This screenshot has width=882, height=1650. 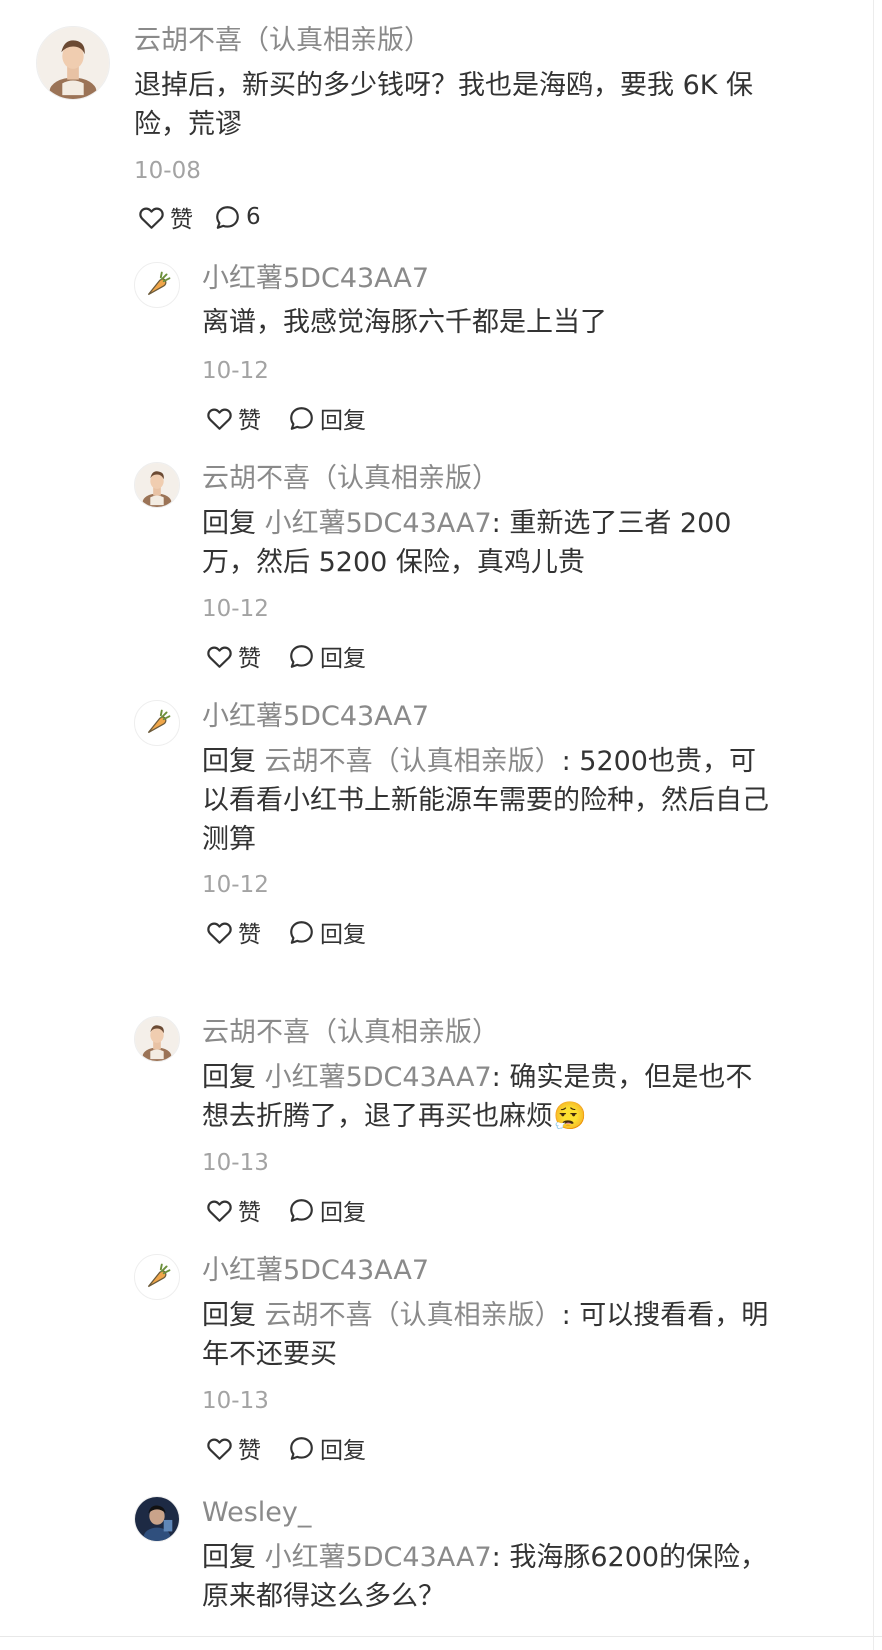 What do you see at coordinates (441, 351) in the screenshot?
I see `reply-item: 小红薯5DC43AA7 离谱，我感觉海豚六千都是上当了 10-12 赞 回复` at bounding box center [441, 351].